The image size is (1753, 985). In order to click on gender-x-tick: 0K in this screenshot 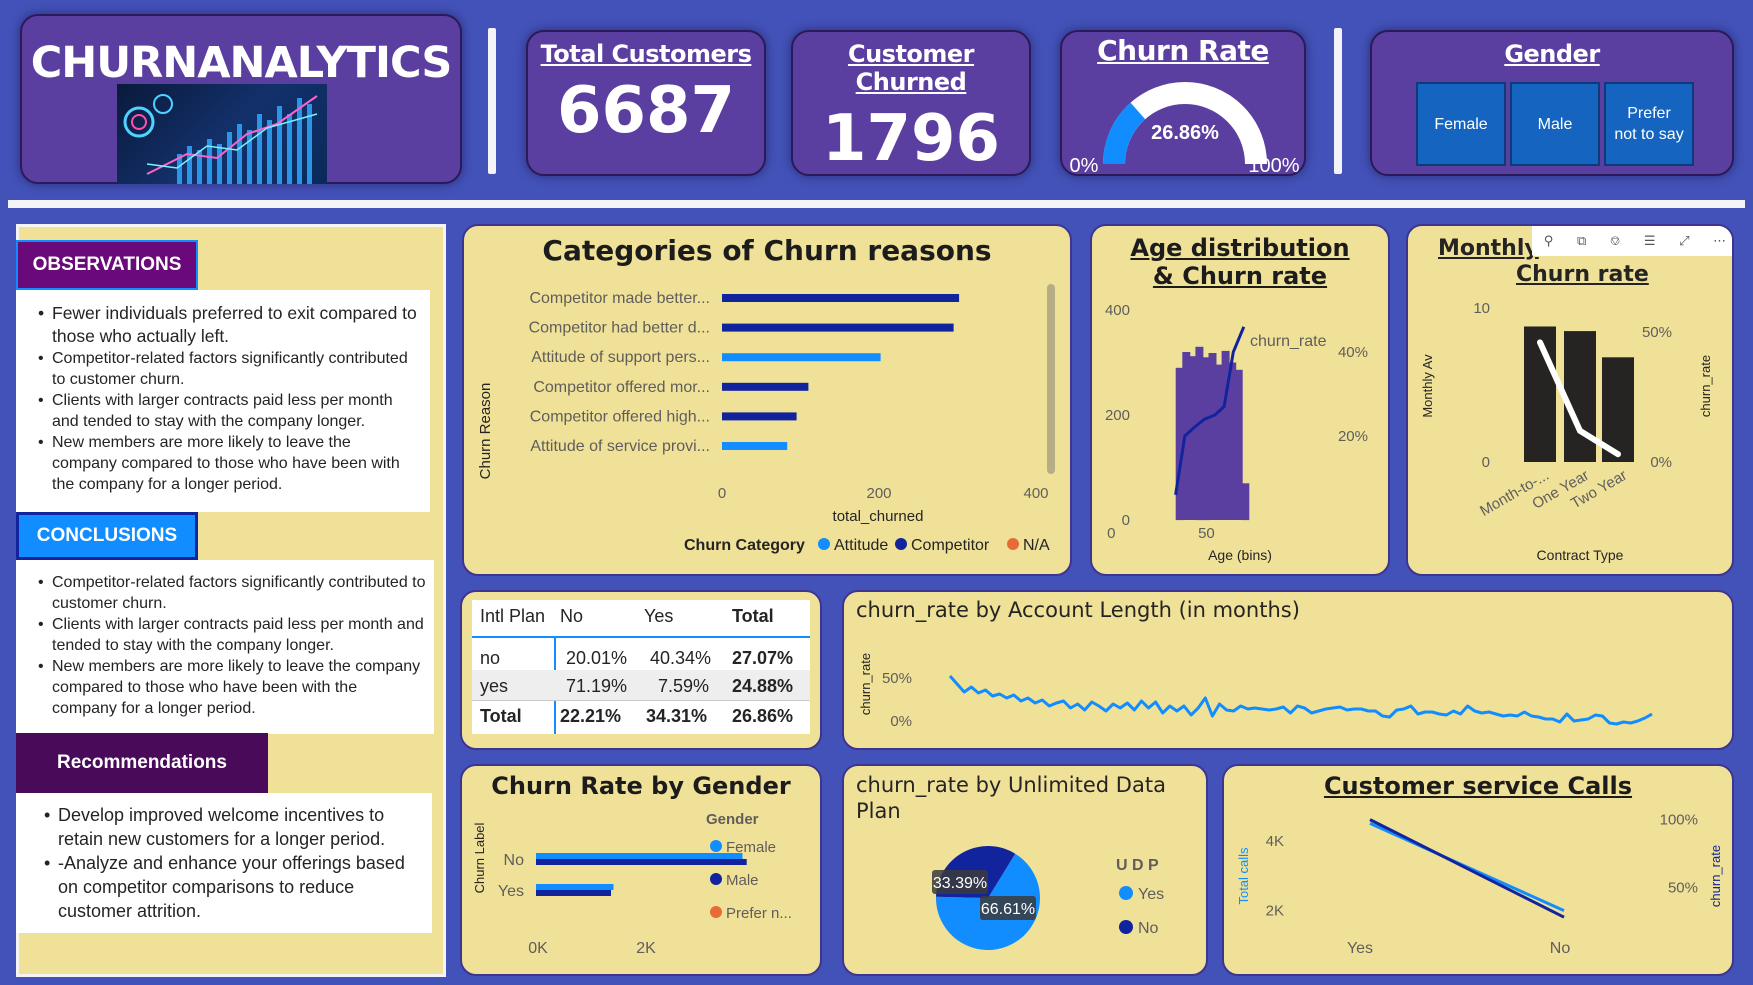, I will do `click(538, 948)`.